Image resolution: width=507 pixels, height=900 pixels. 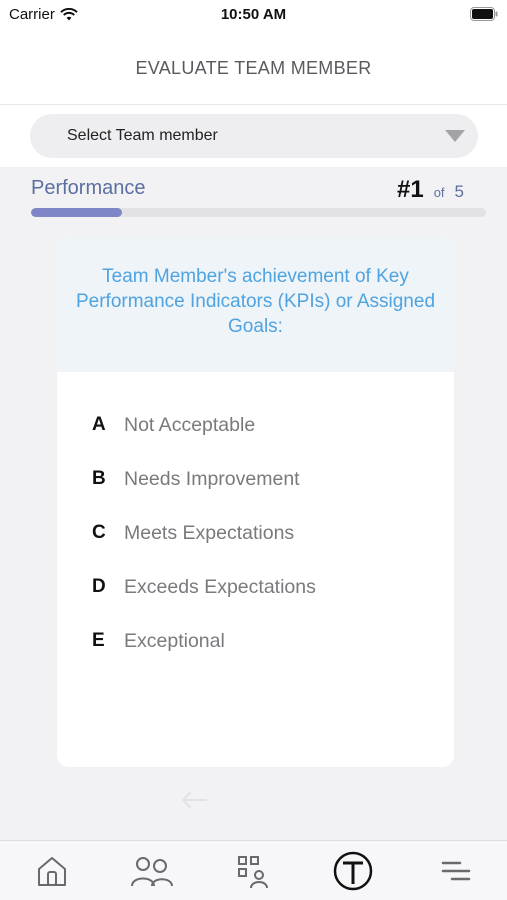 I want to click on home-icon, so click(x=52, y=871).